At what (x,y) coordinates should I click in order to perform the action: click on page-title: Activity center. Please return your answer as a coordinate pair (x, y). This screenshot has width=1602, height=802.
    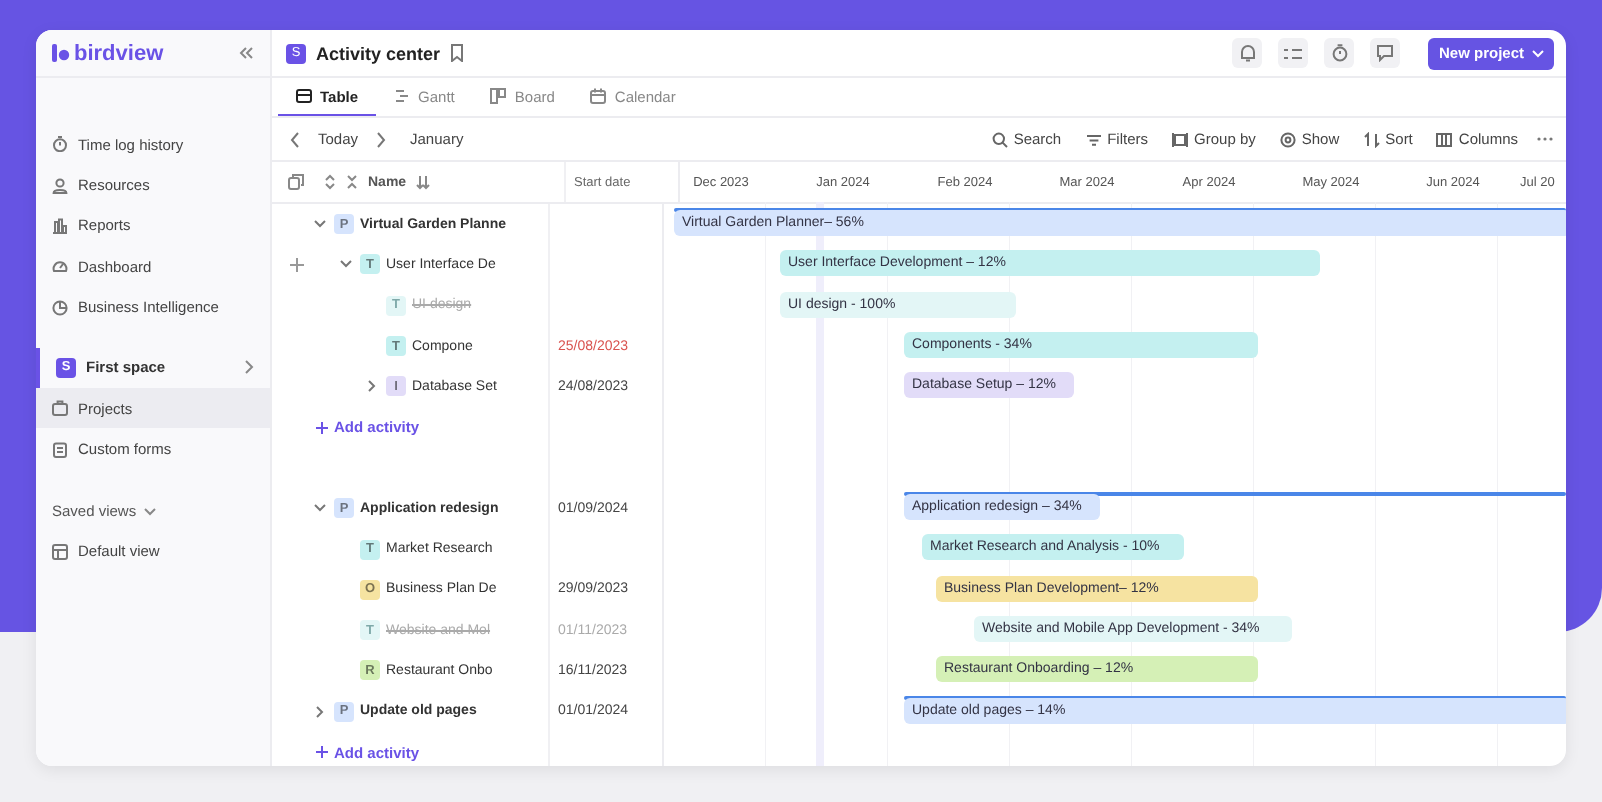
    Looking at the image, I should click on (378, 53).